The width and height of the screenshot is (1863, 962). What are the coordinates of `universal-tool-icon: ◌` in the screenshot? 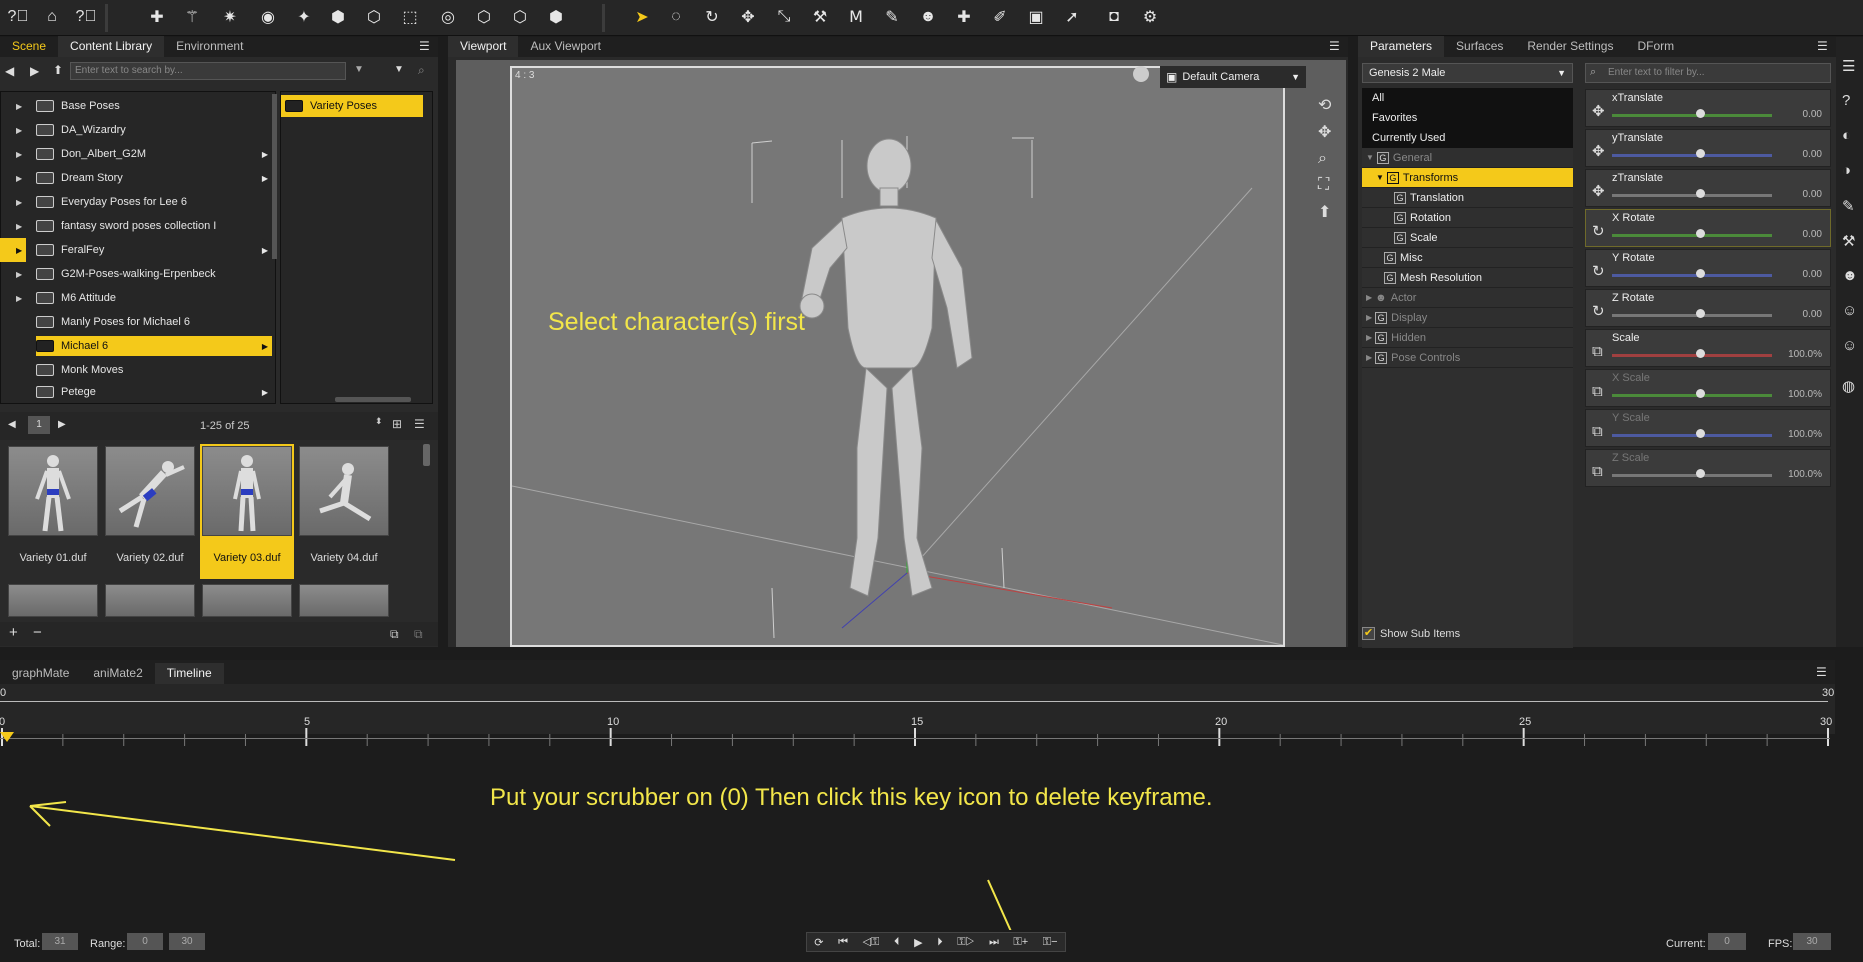 It's located at (676, 17).